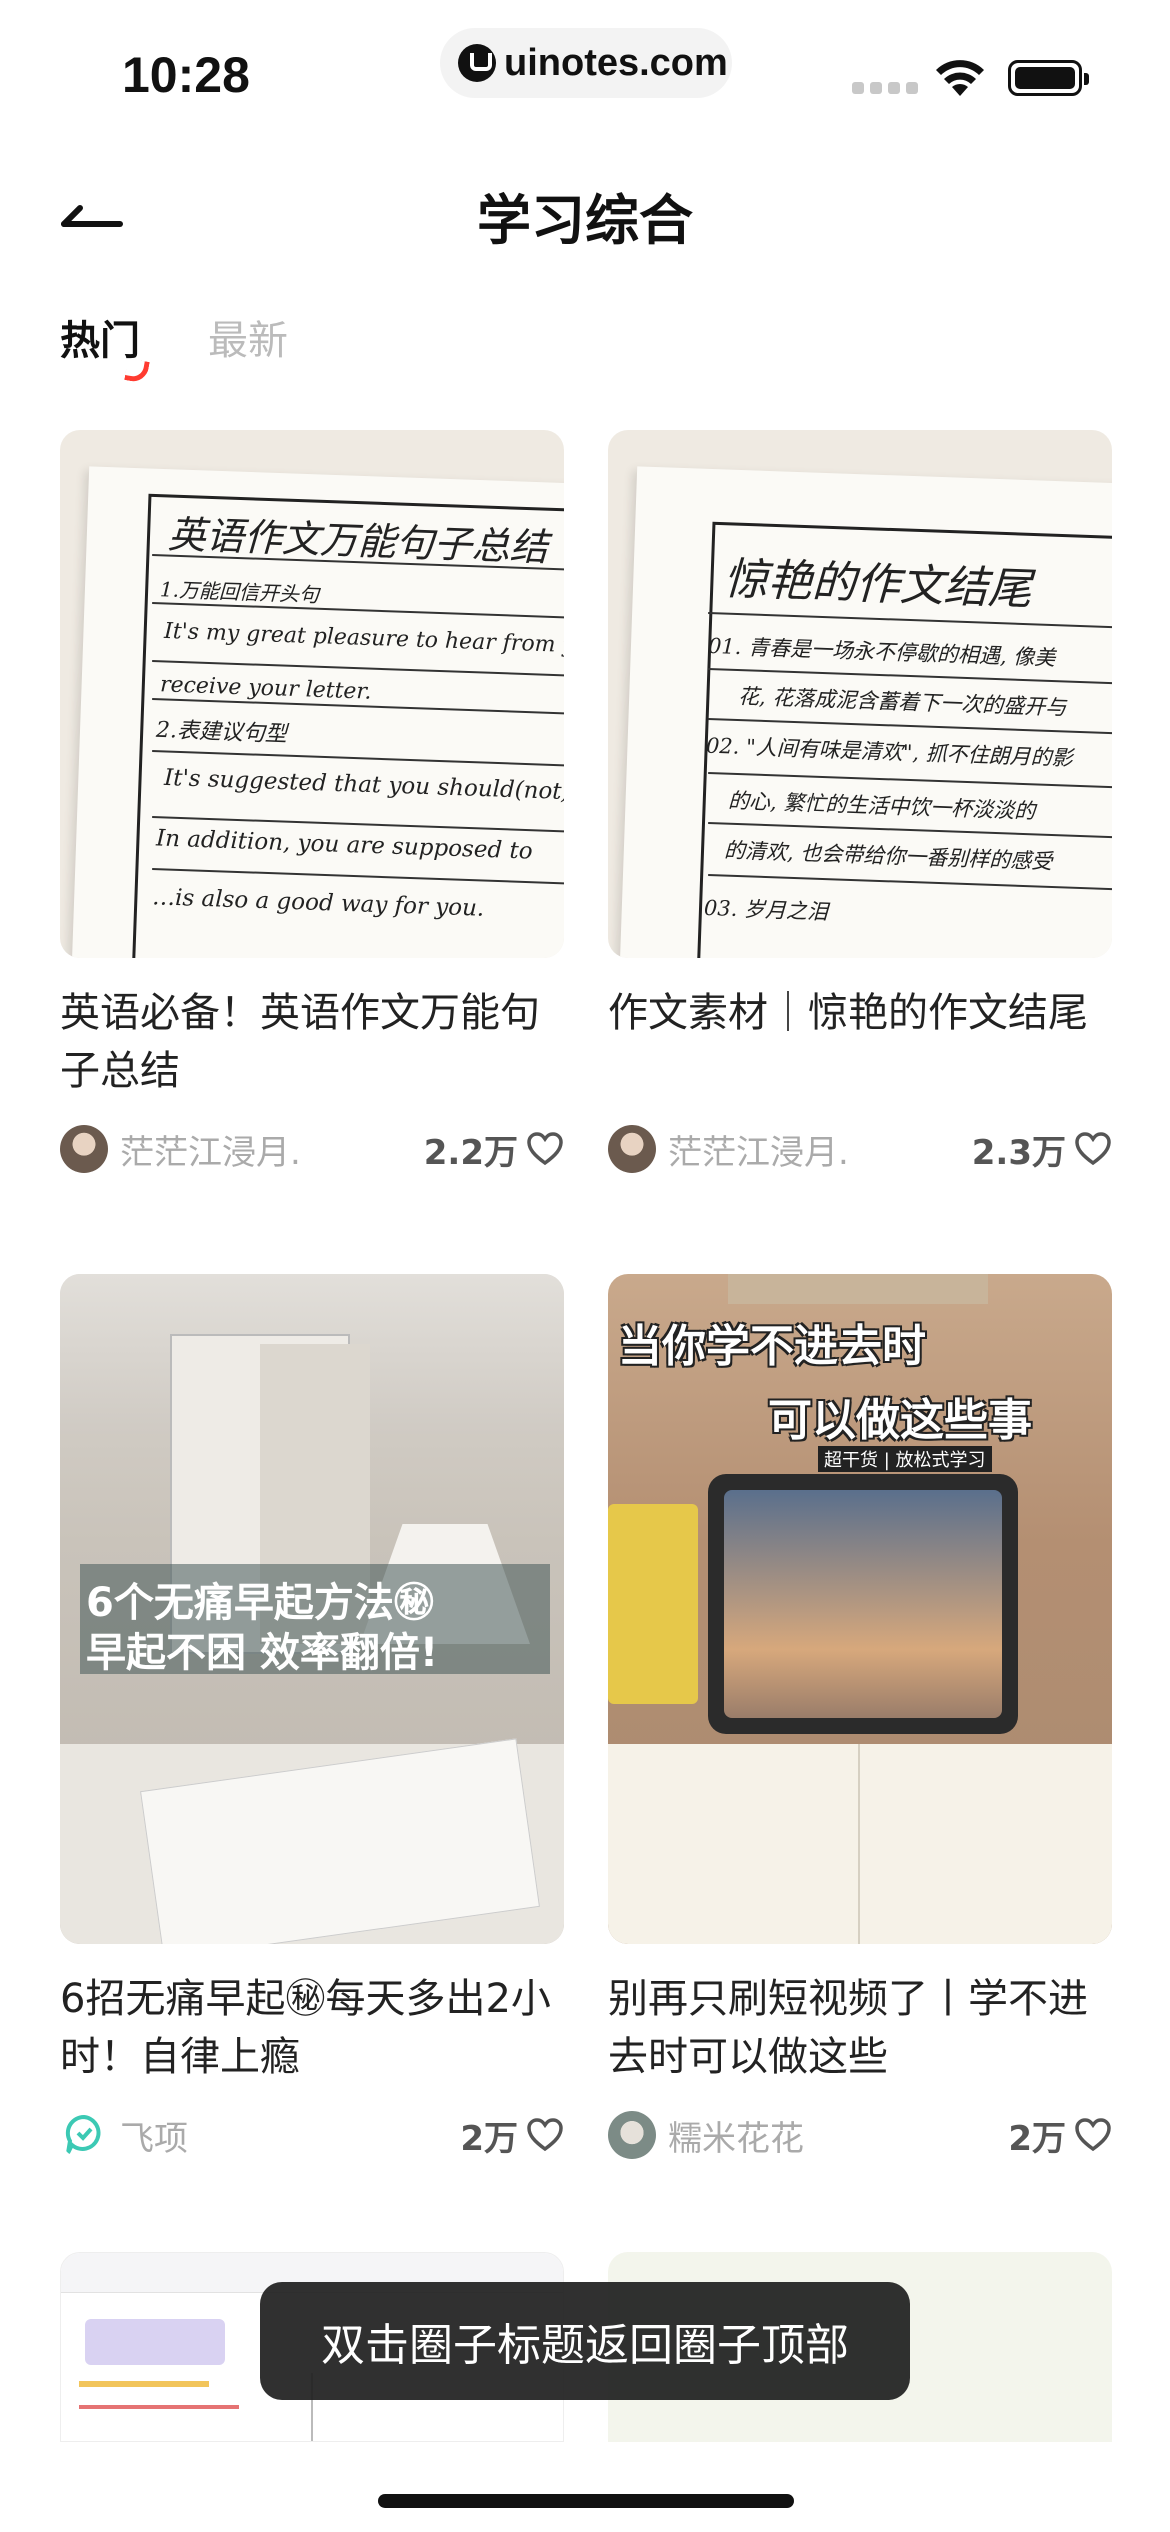 The width and height of the screenshot is (1170, 2532). Describe the element at coordinates (860, 1609) in the screenshot. I see `post-image: 当你学不进去时 可以做这些事 超干货 | 放松式学习` at that location.